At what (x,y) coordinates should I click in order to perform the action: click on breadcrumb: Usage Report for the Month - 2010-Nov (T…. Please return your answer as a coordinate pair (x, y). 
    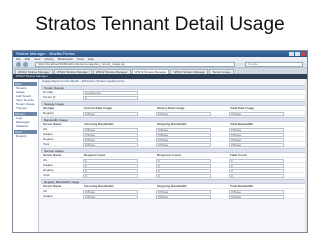
    Looking at the image, I should click on (83, 81).